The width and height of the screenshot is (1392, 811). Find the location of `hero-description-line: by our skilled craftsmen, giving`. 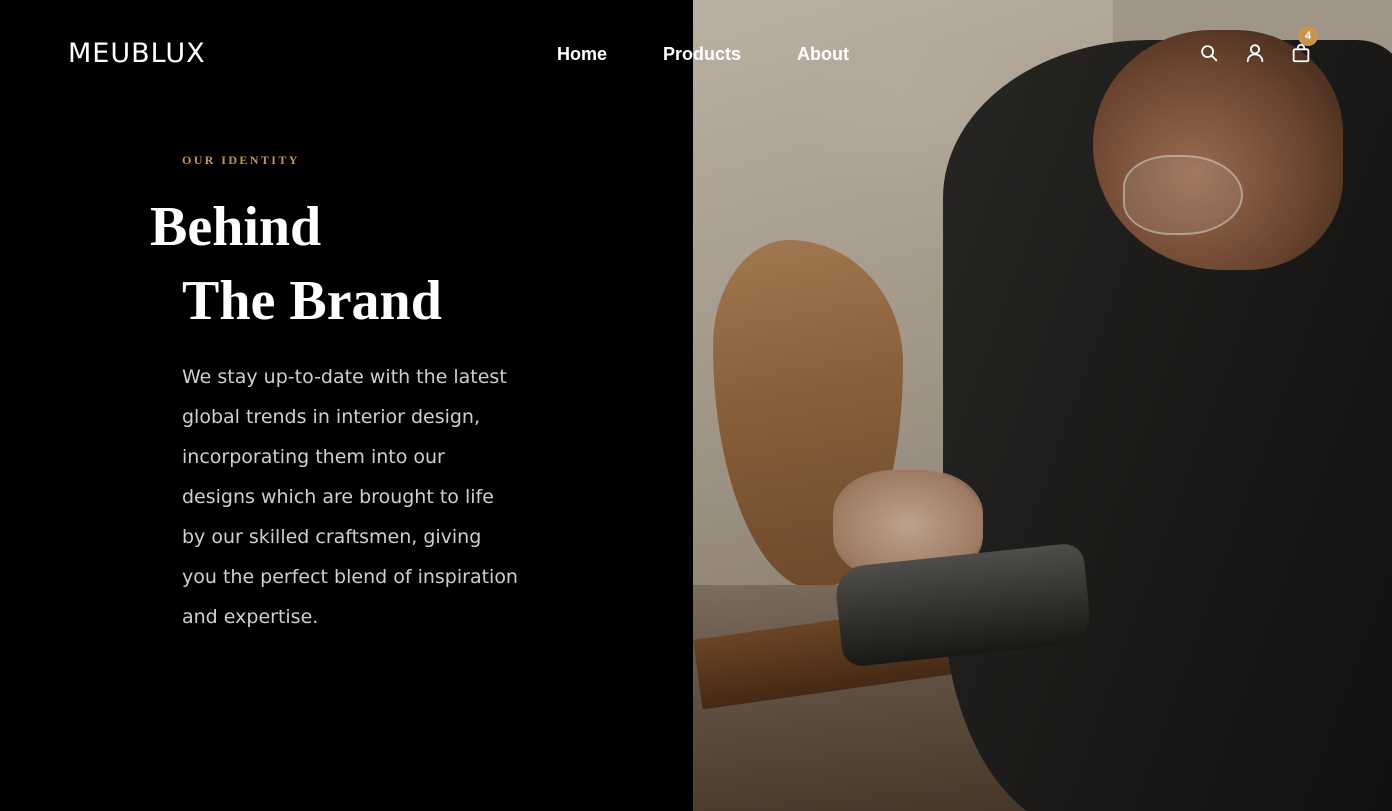

hero-description-line: by our skilled craftsmen, giving is located at coordinates (332, 537).